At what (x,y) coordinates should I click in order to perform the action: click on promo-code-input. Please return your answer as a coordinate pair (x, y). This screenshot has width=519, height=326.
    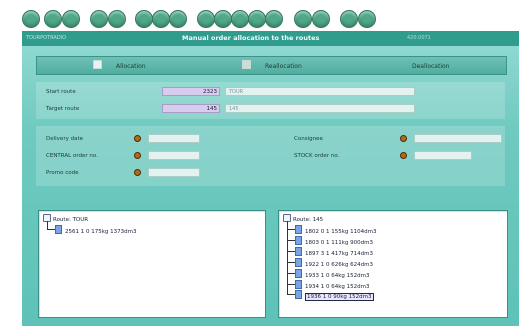
    Looking at the image, I should click on (174, 172).